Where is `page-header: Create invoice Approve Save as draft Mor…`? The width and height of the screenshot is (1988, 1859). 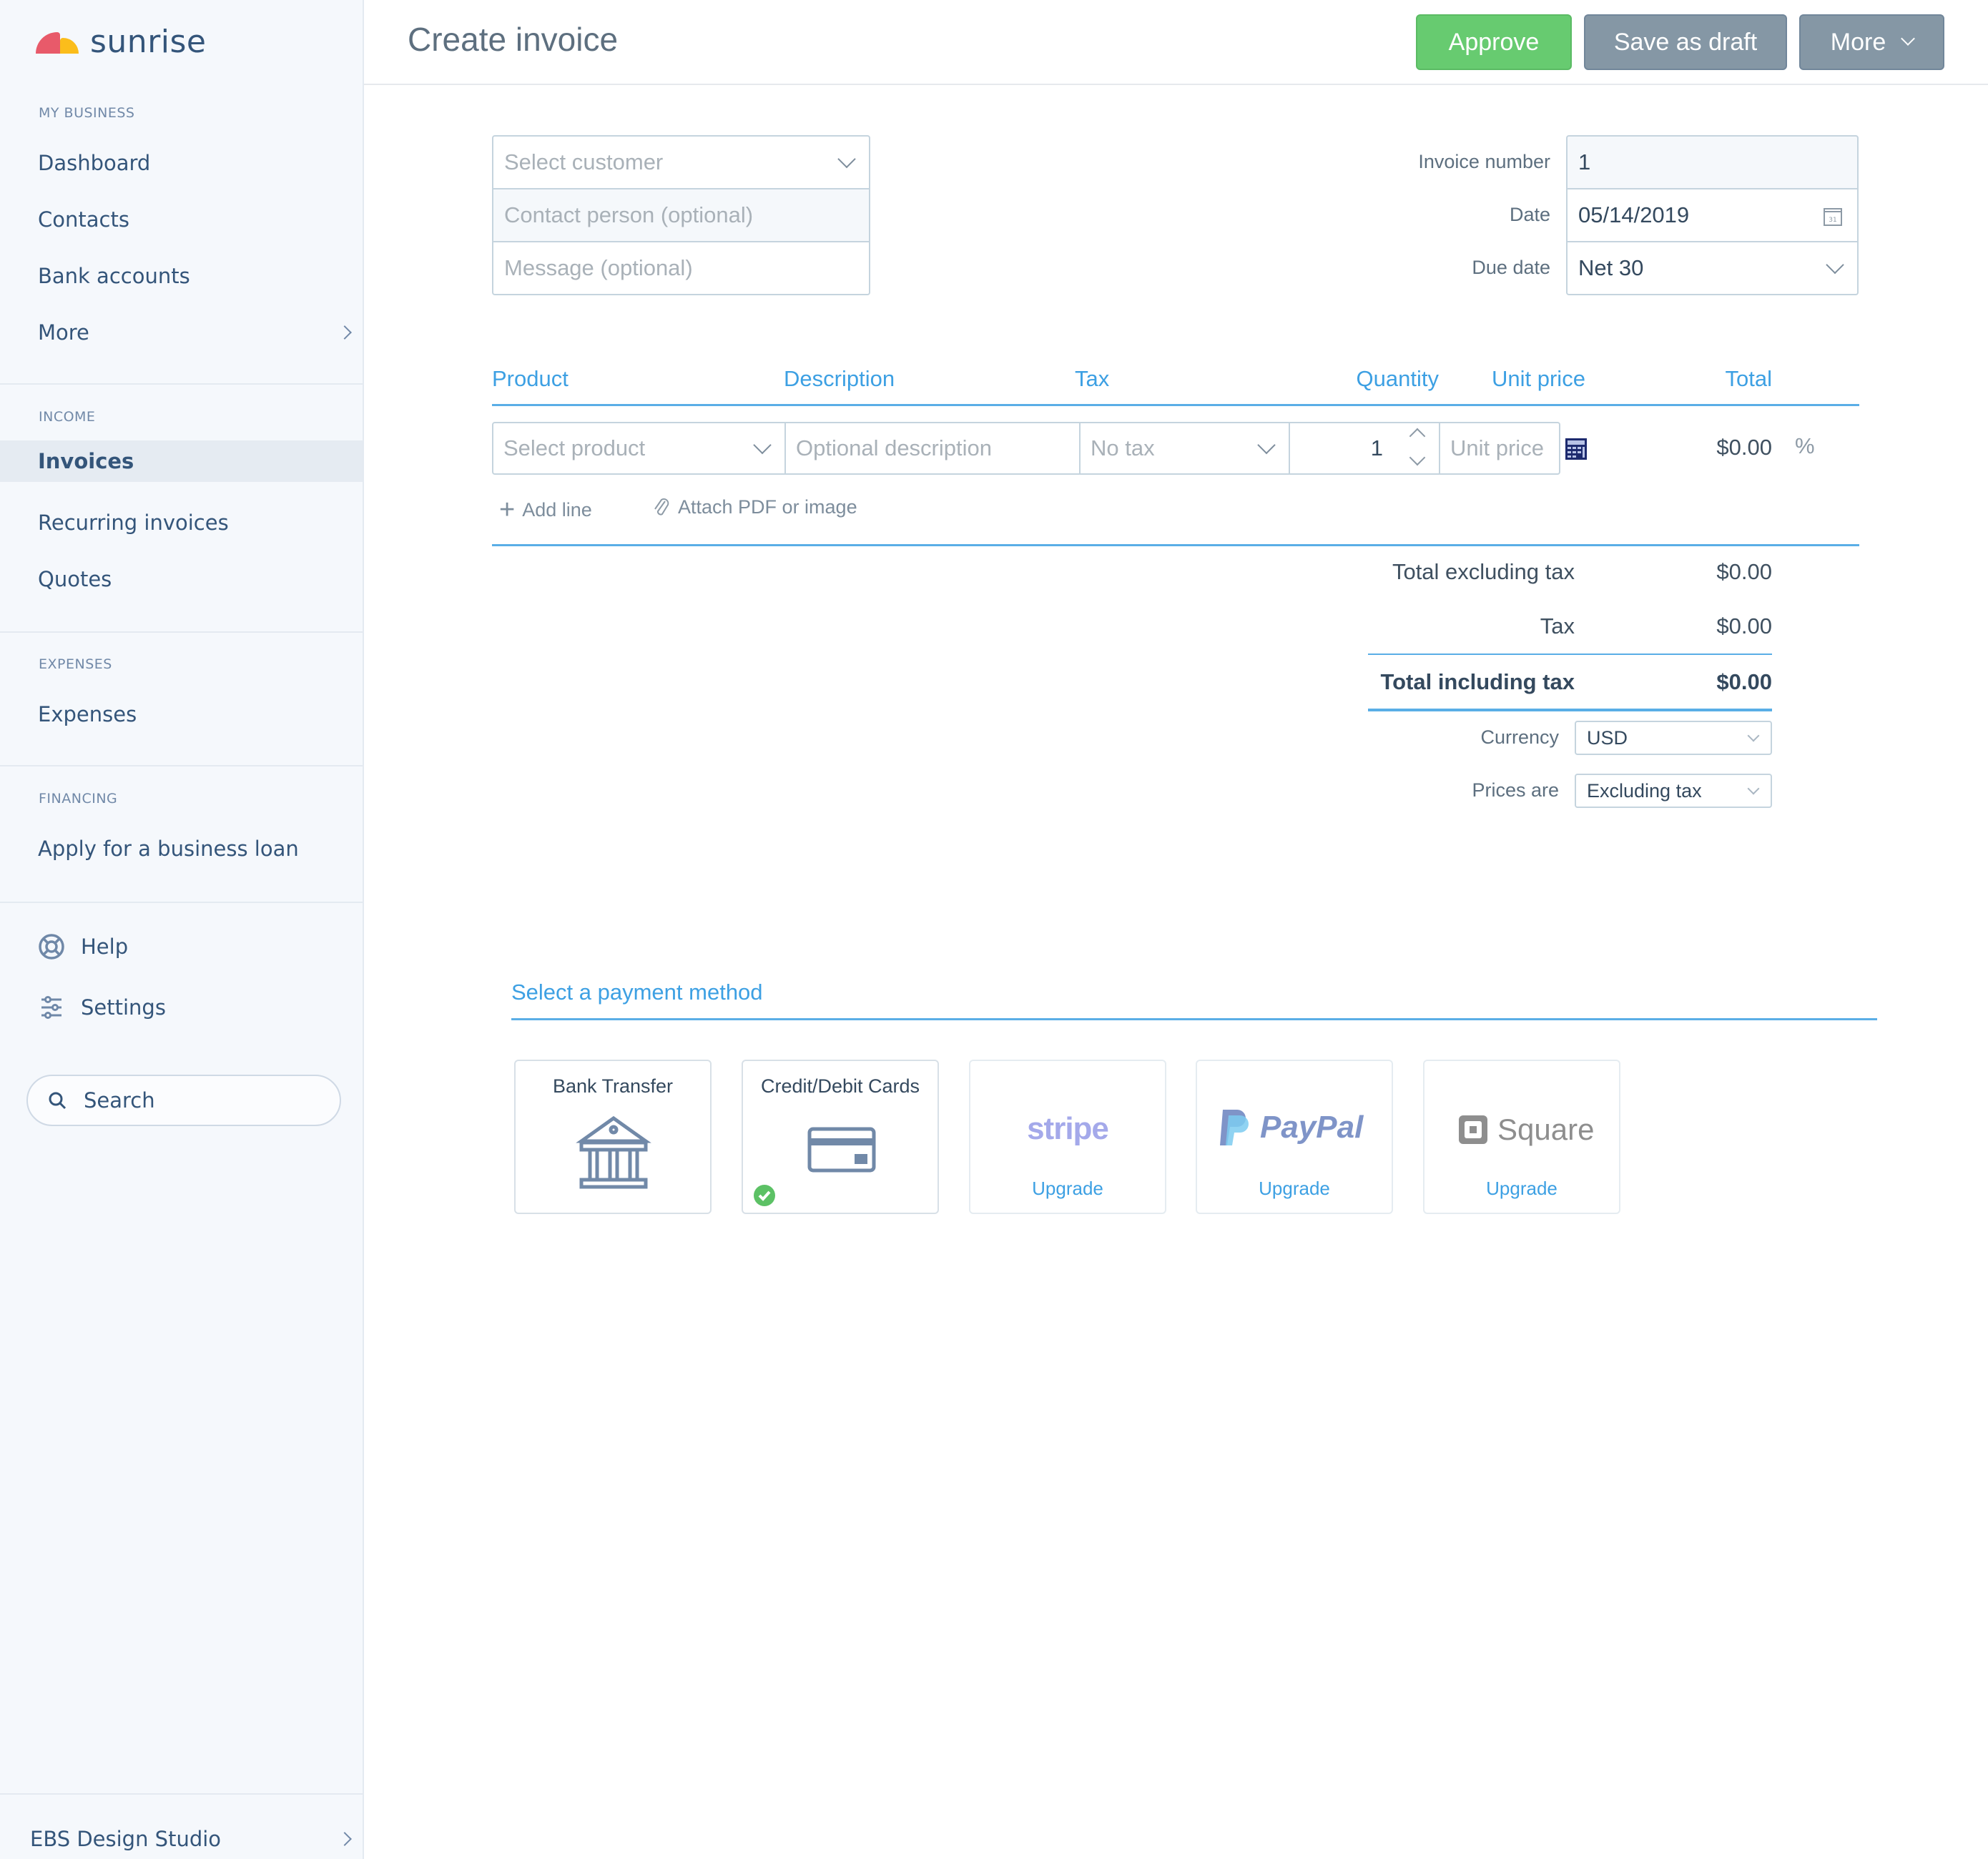
page-header: Create invoice Approve Save as draft Mor… is located at coordinates (1176, 42).